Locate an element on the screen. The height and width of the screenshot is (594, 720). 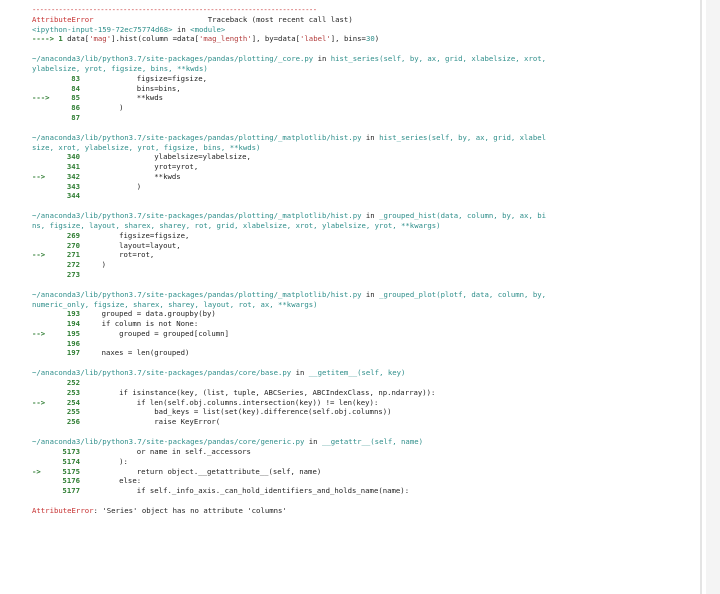
code-line: 344 is located at coordinates (364, 196).